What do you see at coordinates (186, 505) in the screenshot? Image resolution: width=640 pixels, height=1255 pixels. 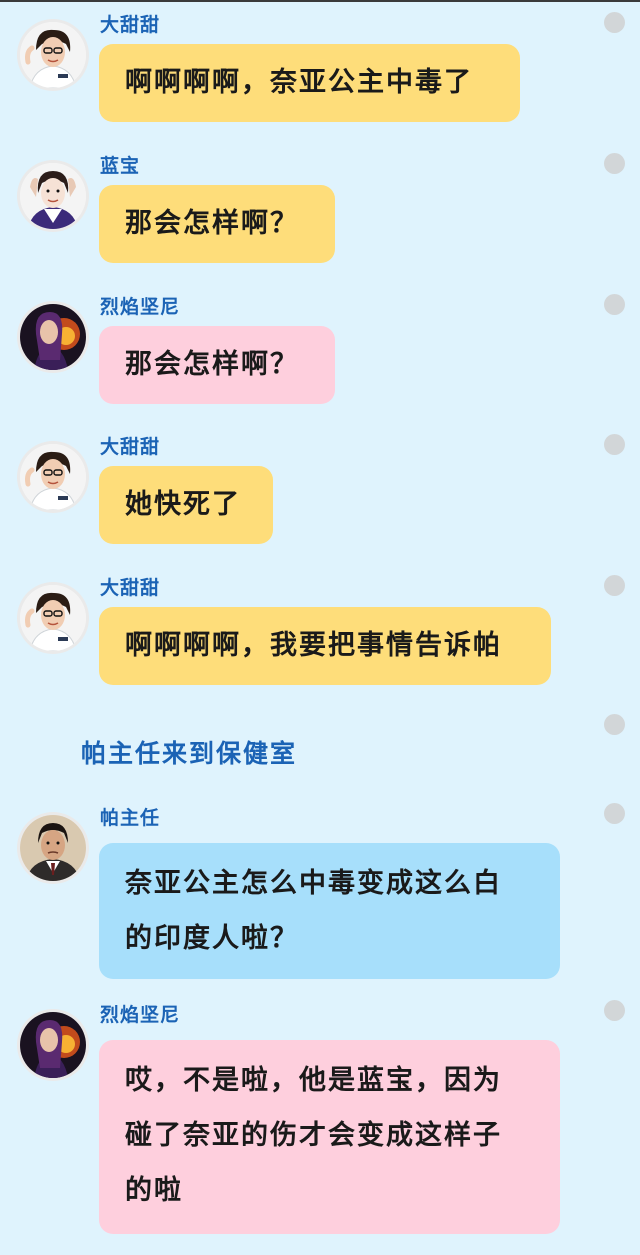 I see `message-bubble: 她快死了` at bounding box center [186, 505].